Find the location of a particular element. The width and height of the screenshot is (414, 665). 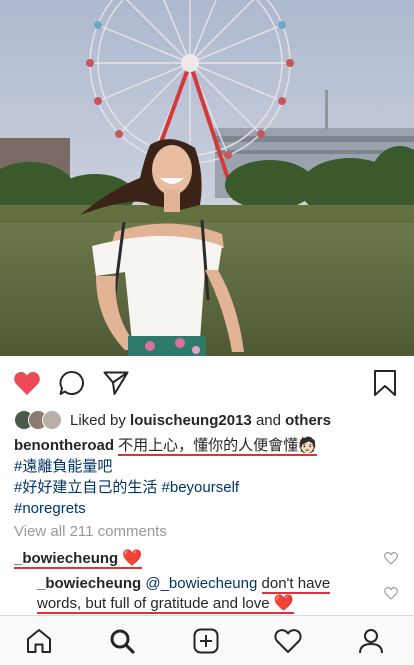

hashtag-link: #好好建立自己的生活 is located at coordinates (85, 487).